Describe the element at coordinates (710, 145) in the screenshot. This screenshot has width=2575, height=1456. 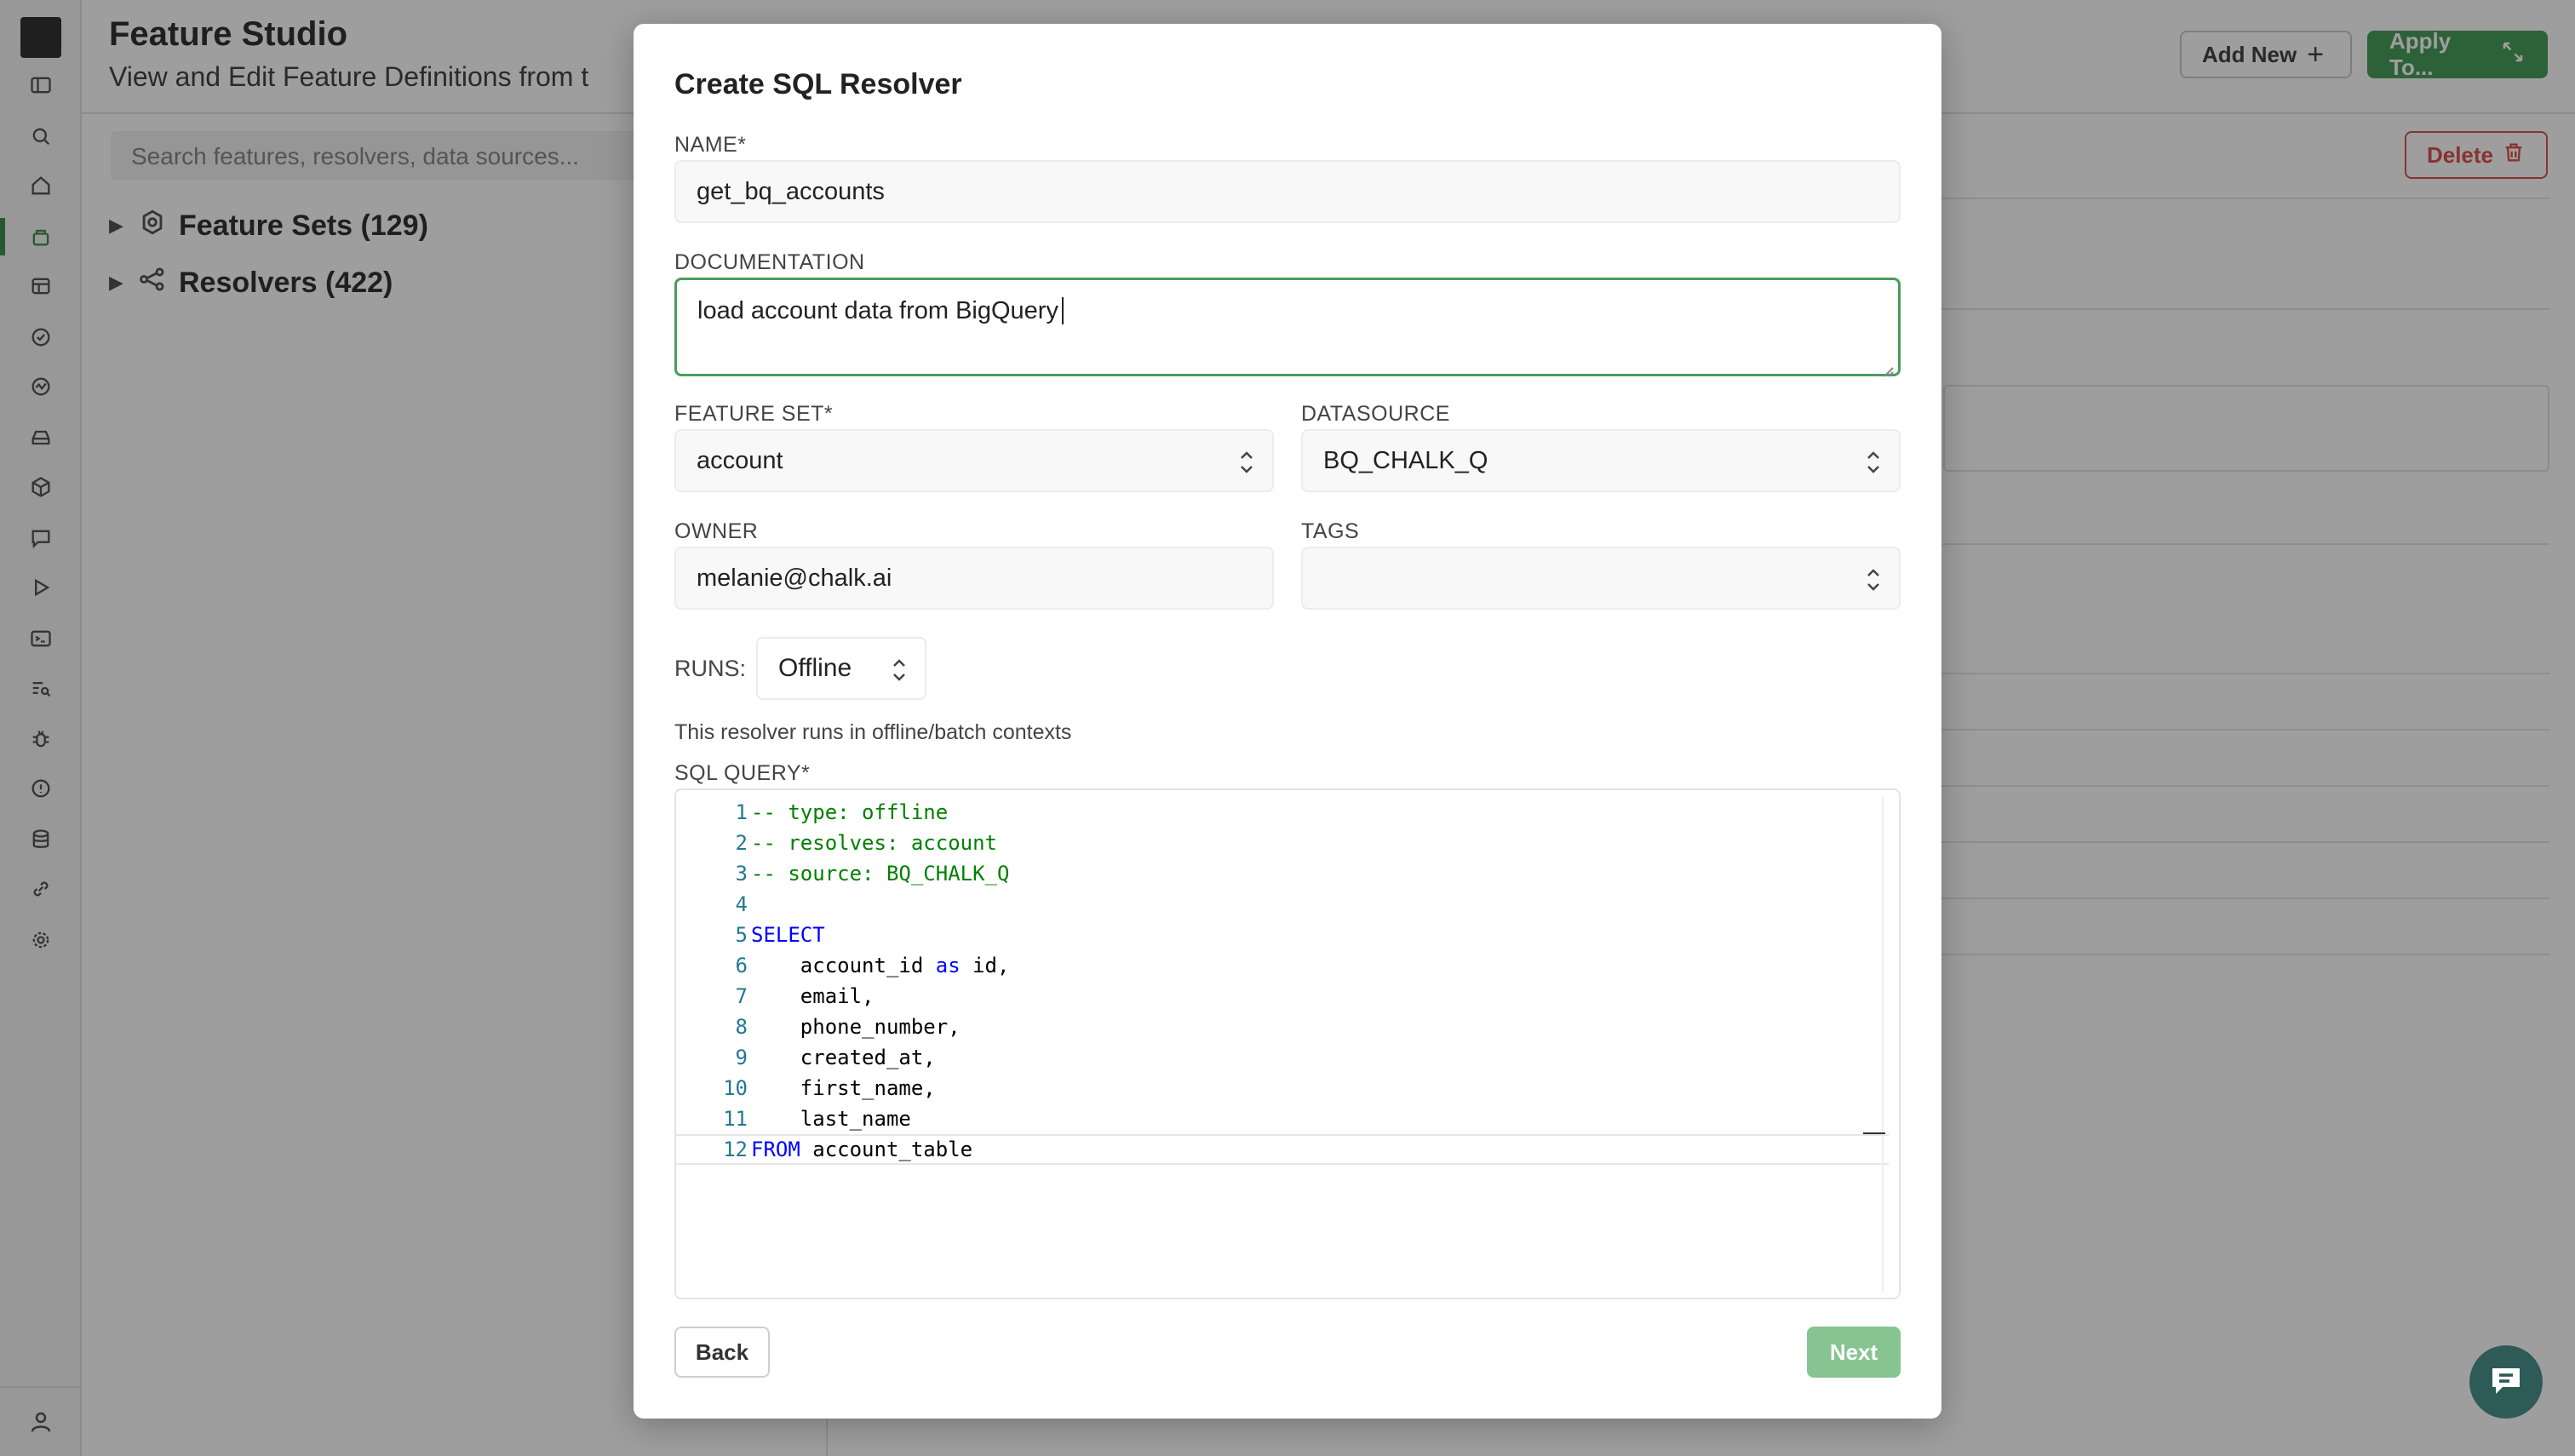
I see `name-label: NAME*` at that location.